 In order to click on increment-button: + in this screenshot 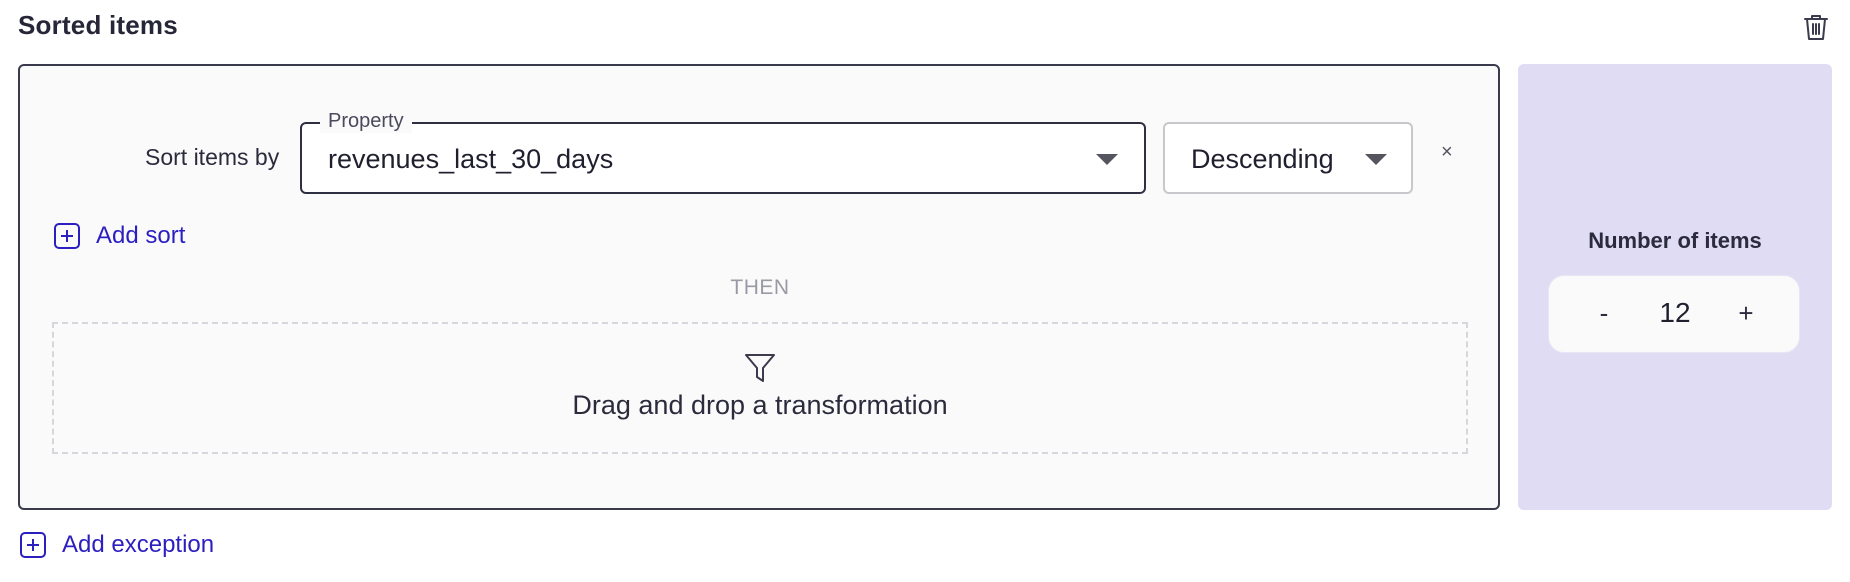, I will do `click(1746, 313)`.